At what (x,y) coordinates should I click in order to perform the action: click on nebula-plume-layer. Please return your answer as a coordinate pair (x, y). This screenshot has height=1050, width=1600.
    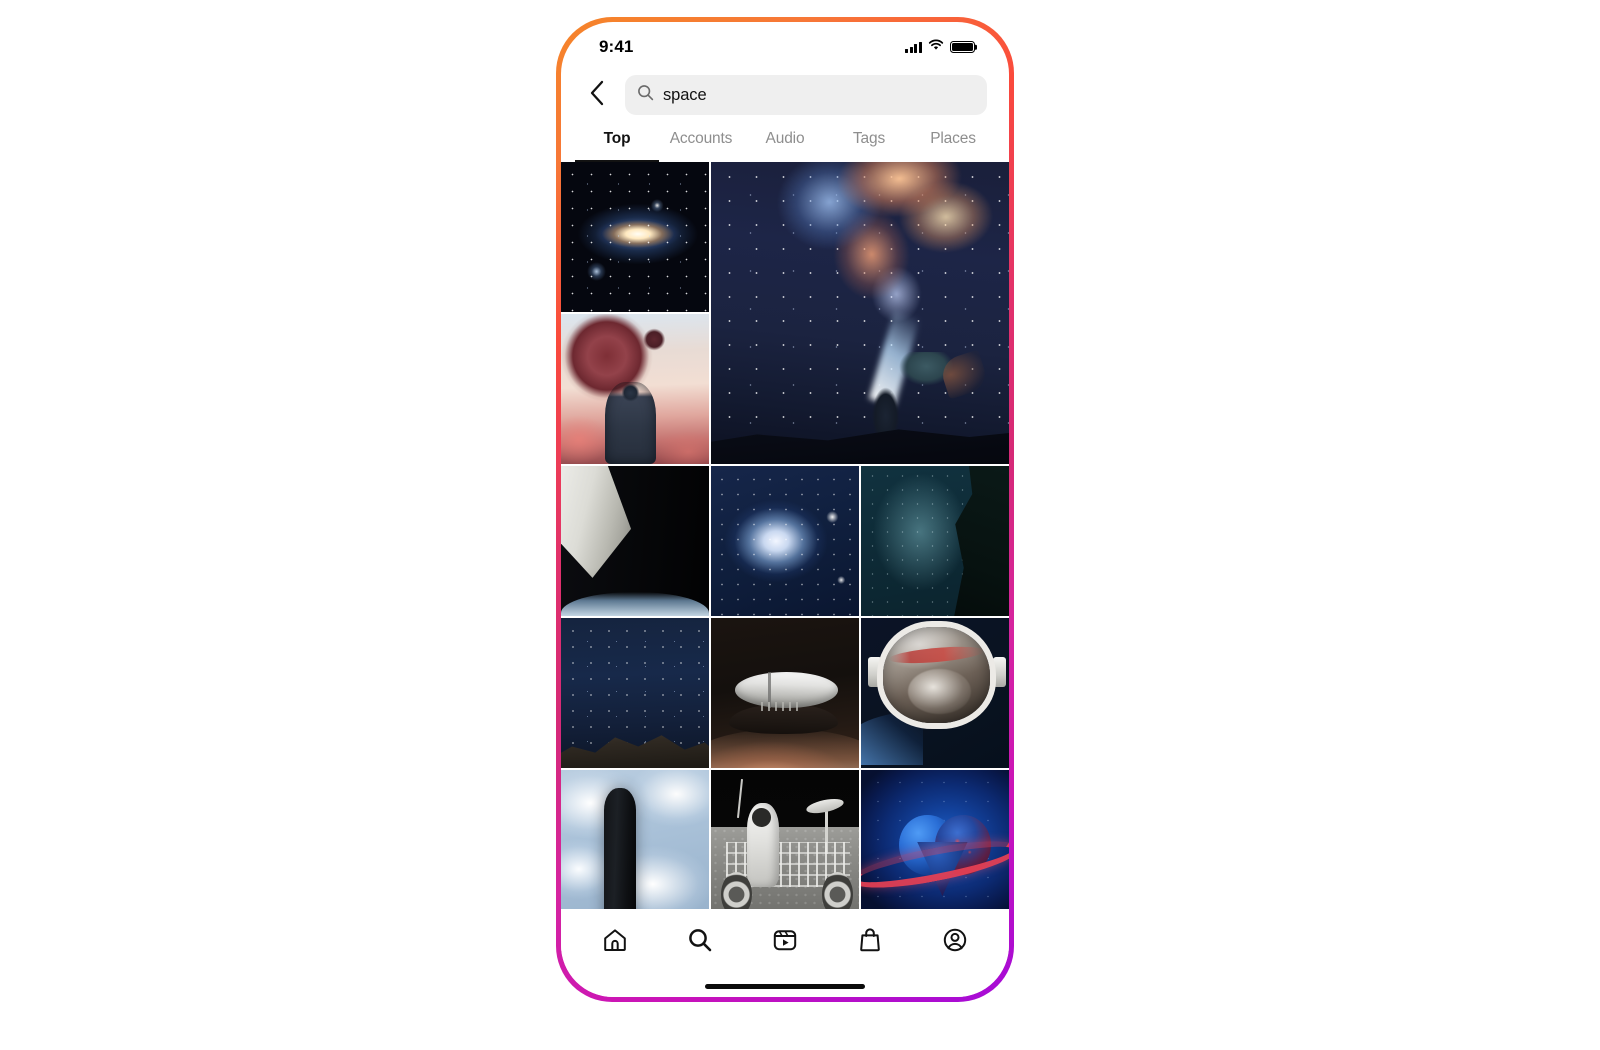
    Looking at the image, I should click on (868, 272).